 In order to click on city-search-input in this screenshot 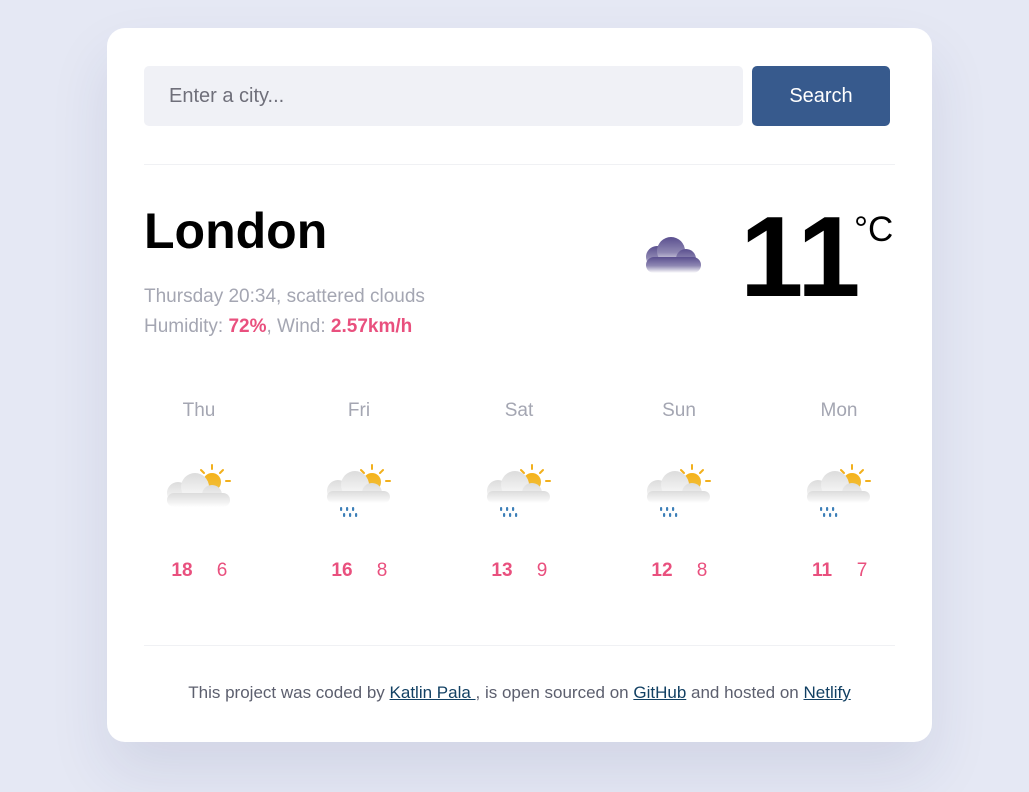, I will do `click(443, 96)`.